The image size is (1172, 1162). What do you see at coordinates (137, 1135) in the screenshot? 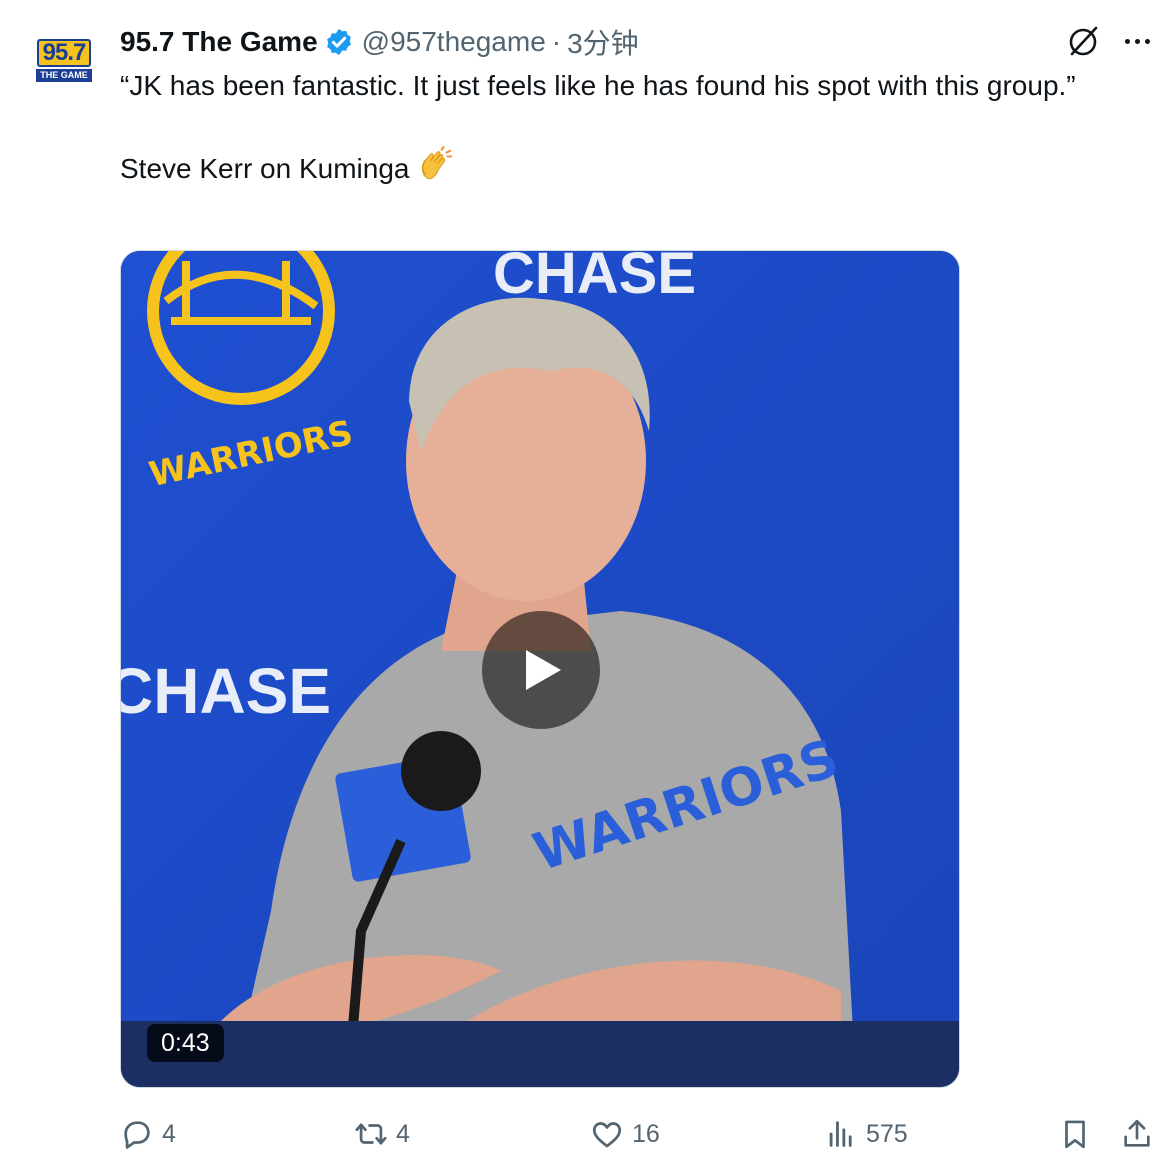
I see `reply-icon` at bounding box center [137, 1135].